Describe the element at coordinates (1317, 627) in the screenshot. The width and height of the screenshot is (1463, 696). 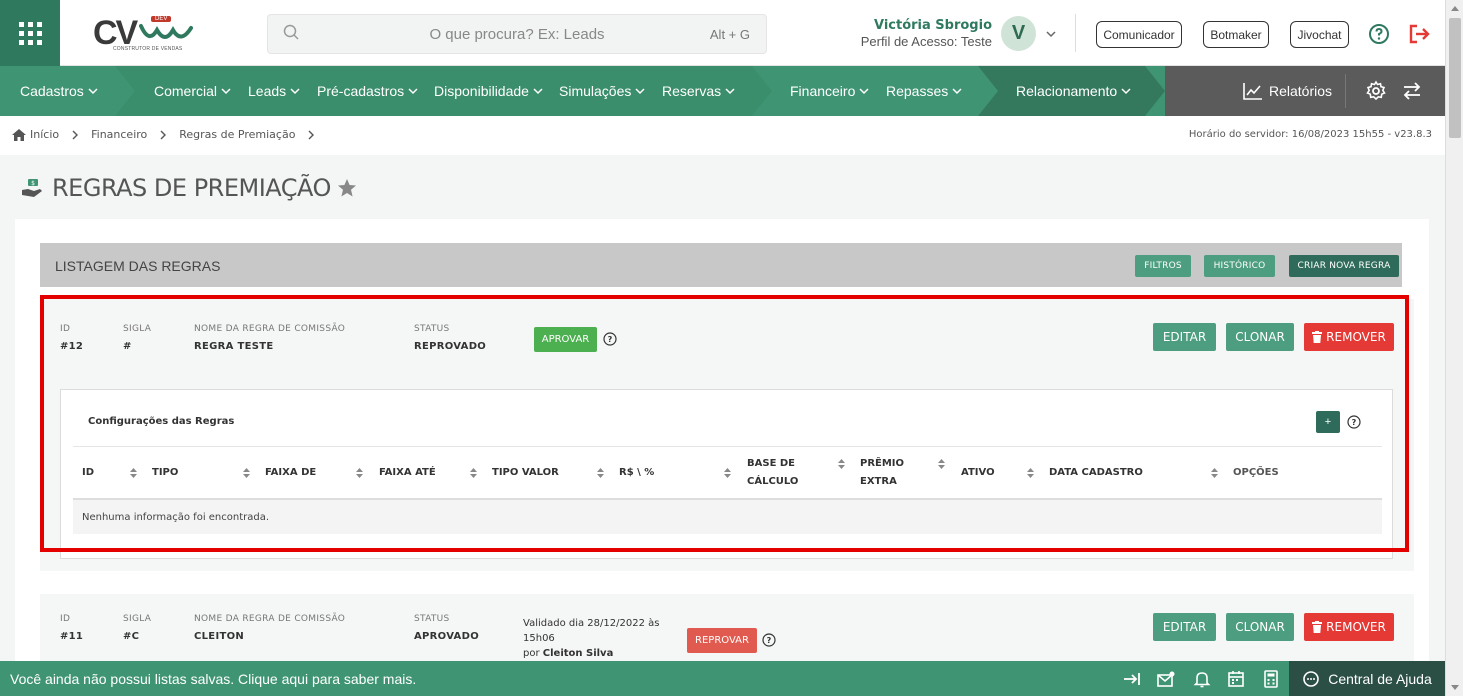
I see `trash-icon` at that location.